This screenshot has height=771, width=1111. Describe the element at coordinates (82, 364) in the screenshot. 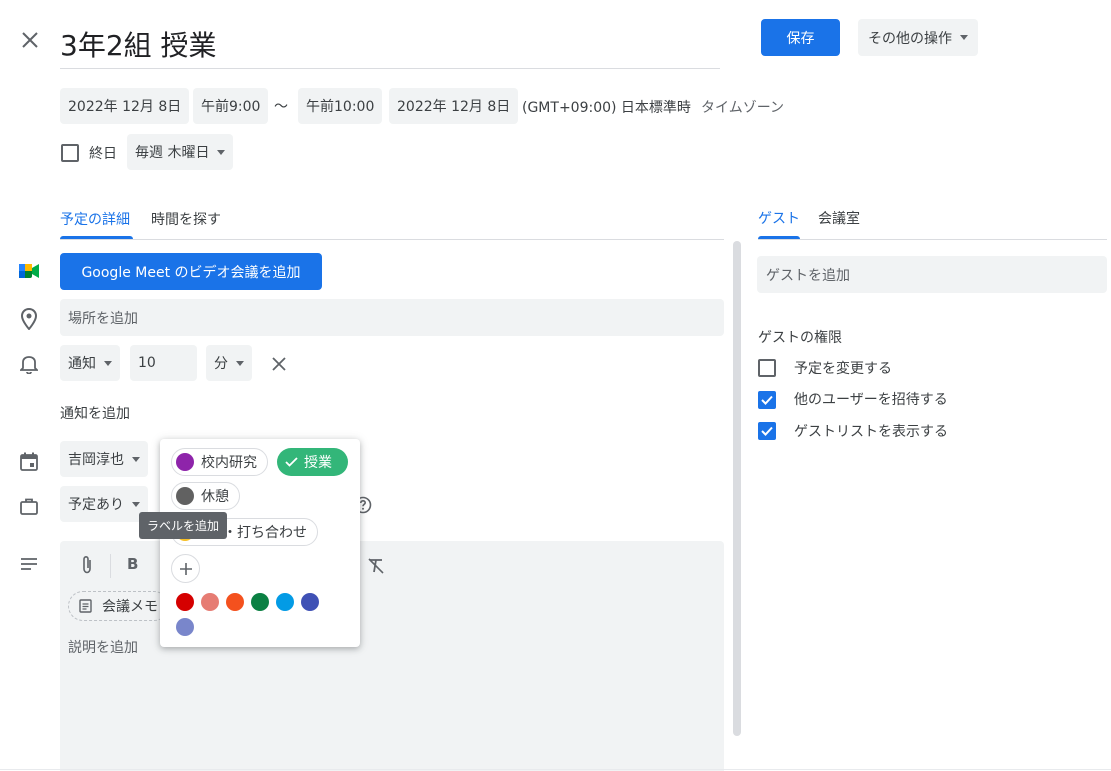

I see `notification-type-label: 通知` at that location.